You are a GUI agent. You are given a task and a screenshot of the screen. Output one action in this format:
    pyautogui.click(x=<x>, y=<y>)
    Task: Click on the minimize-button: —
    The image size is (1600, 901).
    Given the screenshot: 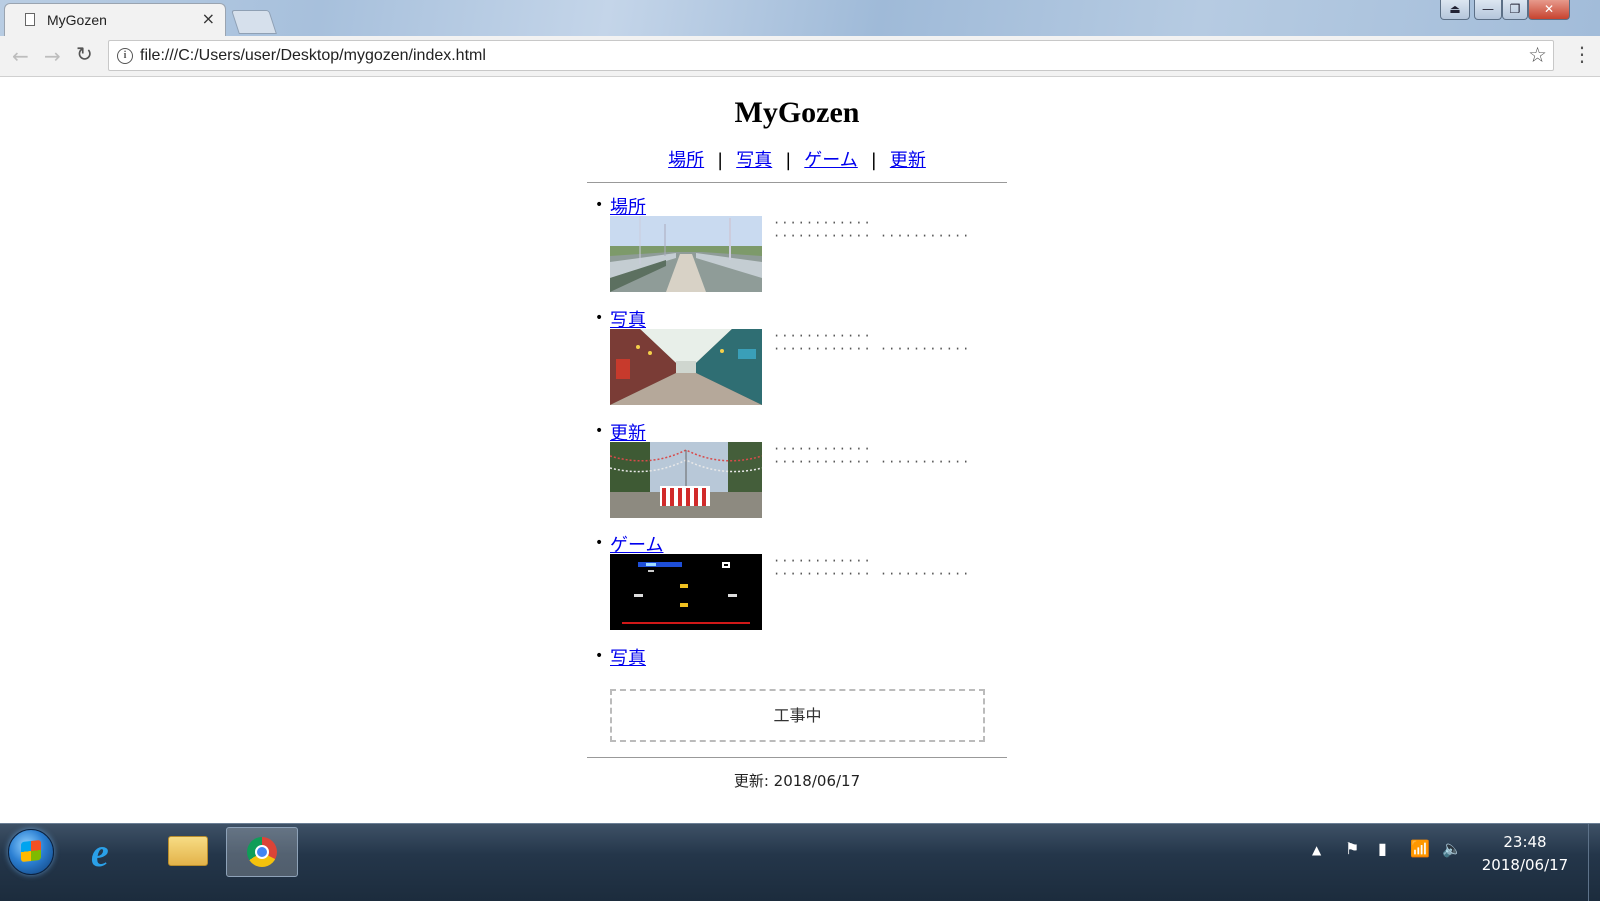 What is the action you would take?
    pyautogui.click(x=1488, y=10)
    